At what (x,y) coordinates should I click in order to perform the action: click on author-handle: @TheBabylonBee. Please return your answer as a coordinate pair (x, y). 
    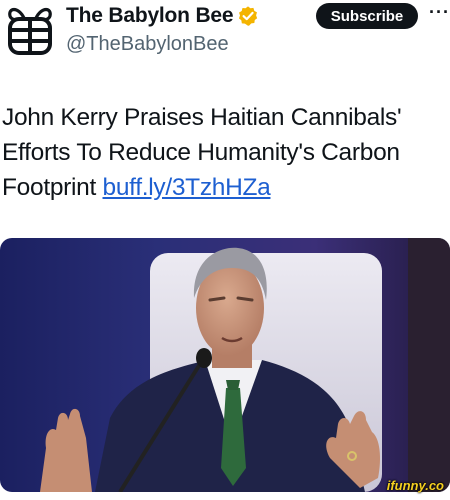
    Looking at the image, I should click on (147, 44).